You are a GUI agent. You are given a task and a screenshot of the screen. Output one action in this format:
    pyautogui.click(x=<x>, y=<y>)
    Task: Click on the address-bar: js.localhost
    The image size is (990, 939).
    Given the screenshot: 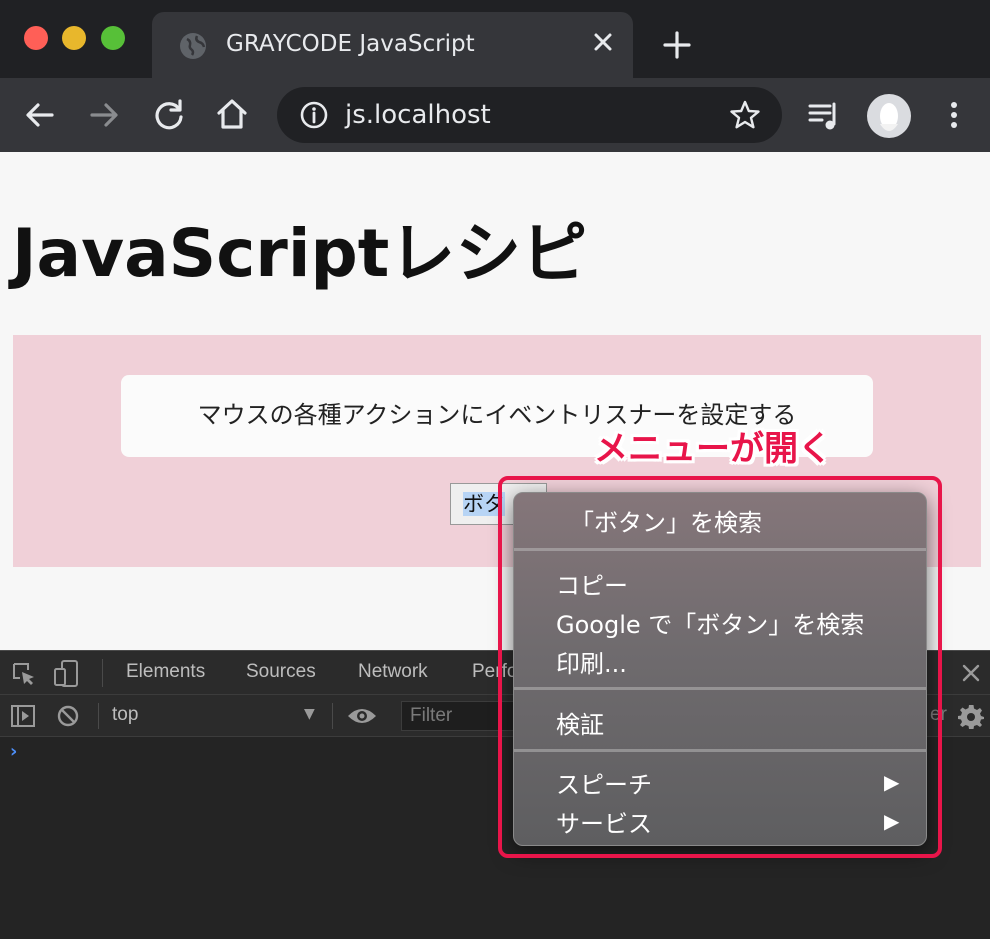 What is the action you would take?
    pyautogui.click(x=529, y=115)
    